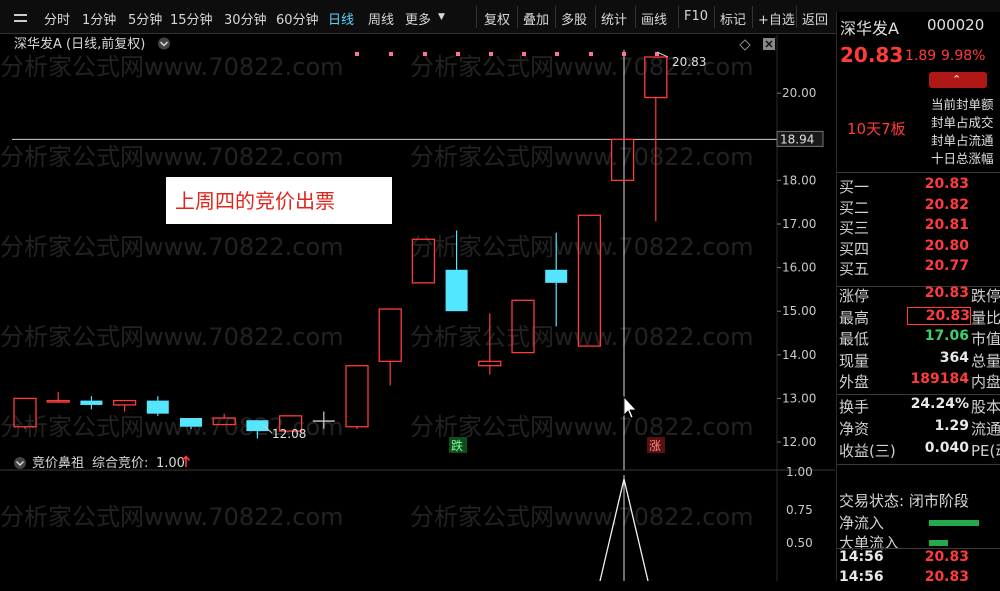 This screenshot has height=591, width=1000. What do you see at coordinates (872, 55) in the screenshot?
I see `stock-price: 20.83` at bounding box center [872, 55].